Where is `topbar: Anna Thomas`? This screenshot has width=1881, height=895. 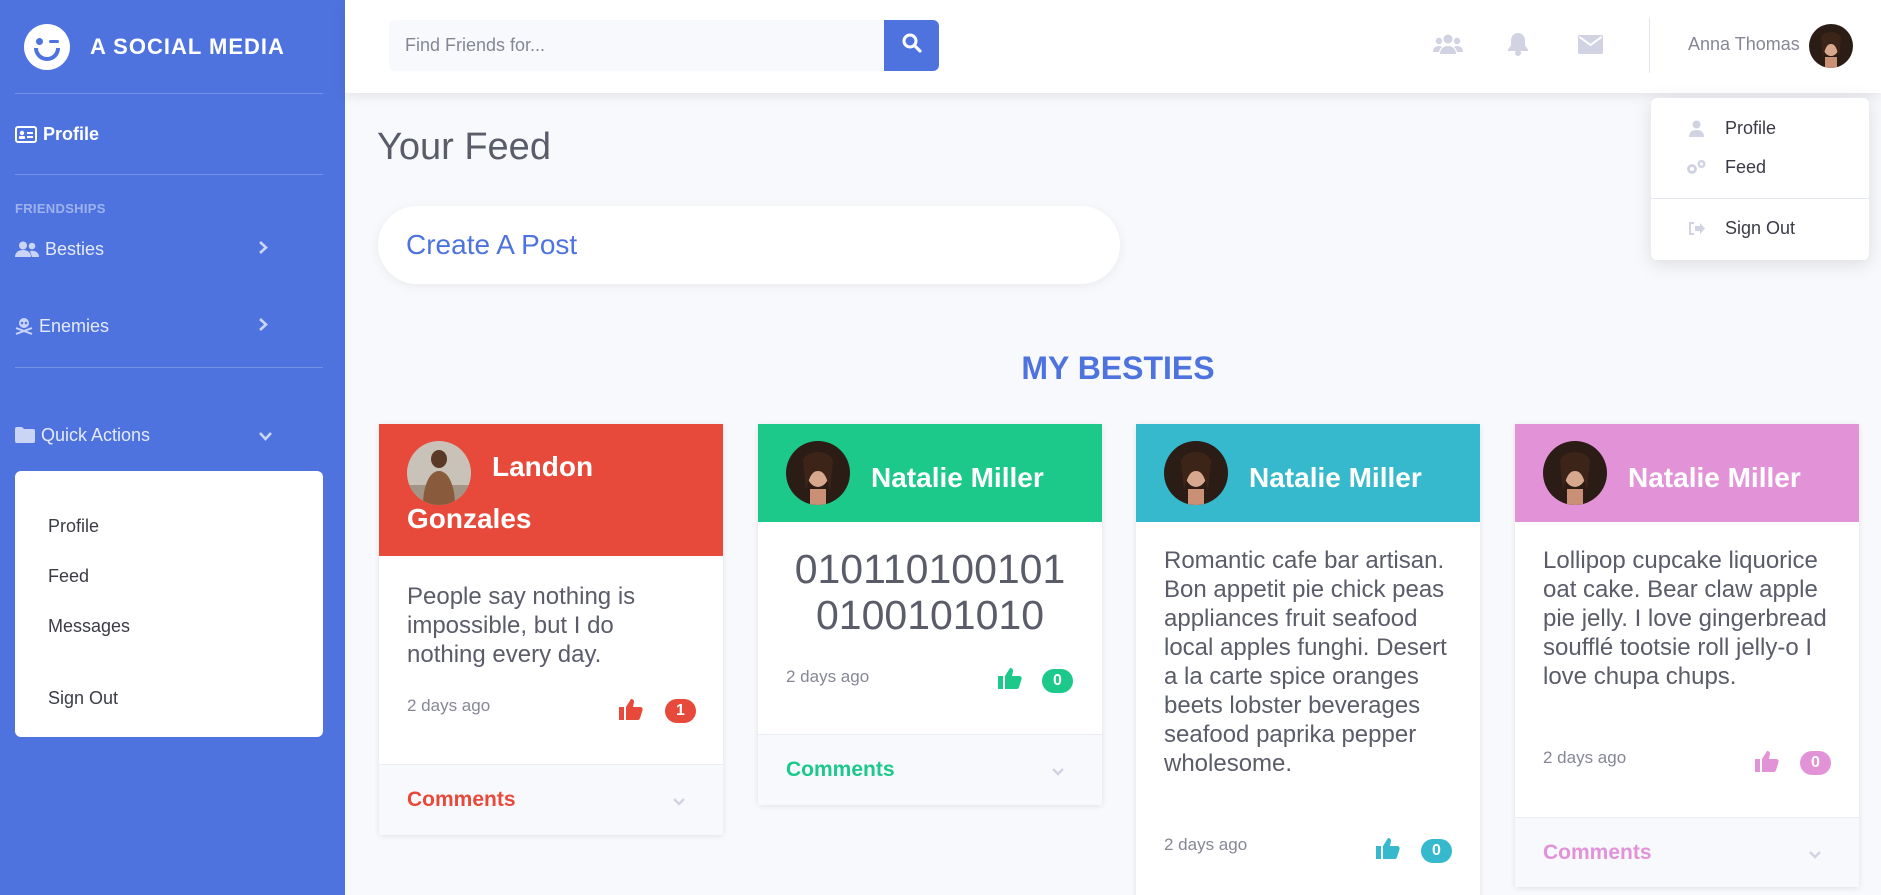
topbar: Anna Thomas is located at coordinates (1113, 46).